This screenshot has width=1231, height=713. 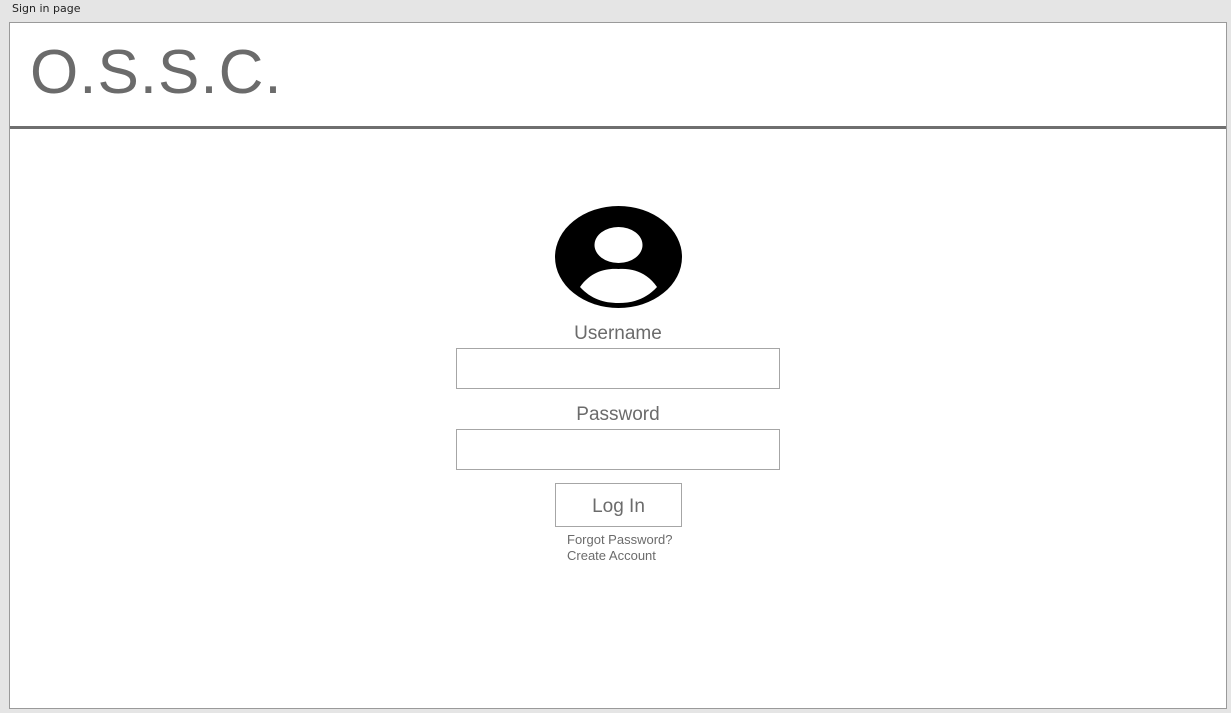 What do you see at coordinates (620, 540) in the screenshot?
I see `forgot-password-link: Forgot Password?` at bounding box center [620, 540].